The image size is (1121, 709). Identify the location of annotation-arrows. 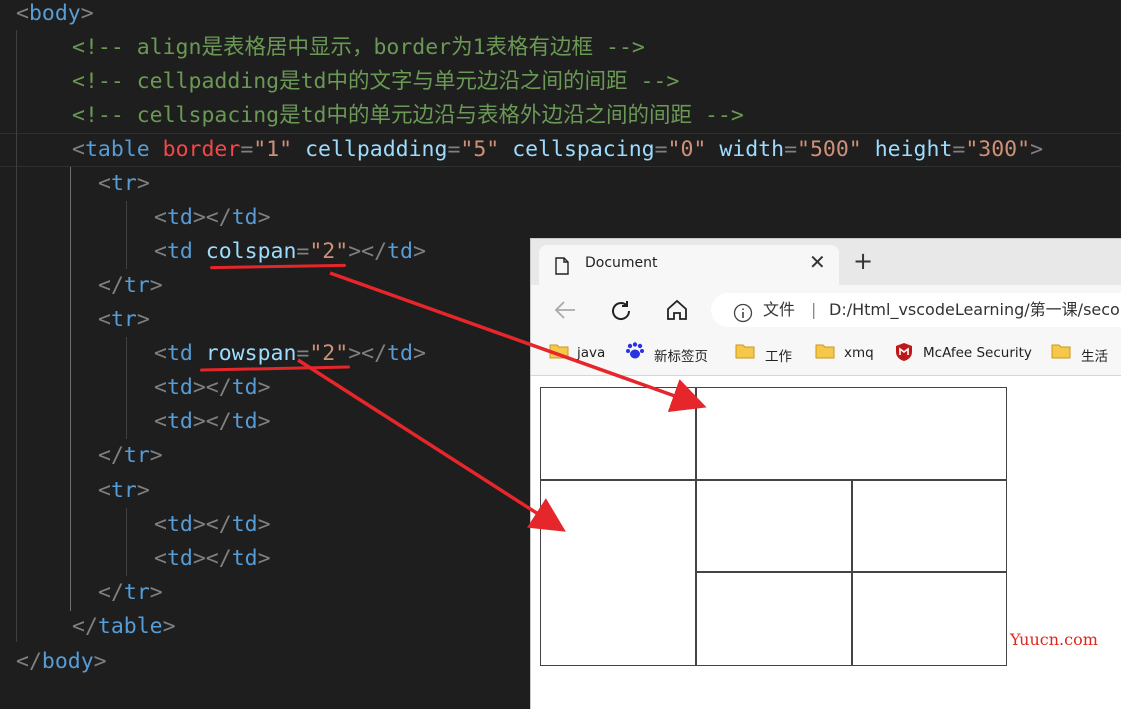
(502, 401).